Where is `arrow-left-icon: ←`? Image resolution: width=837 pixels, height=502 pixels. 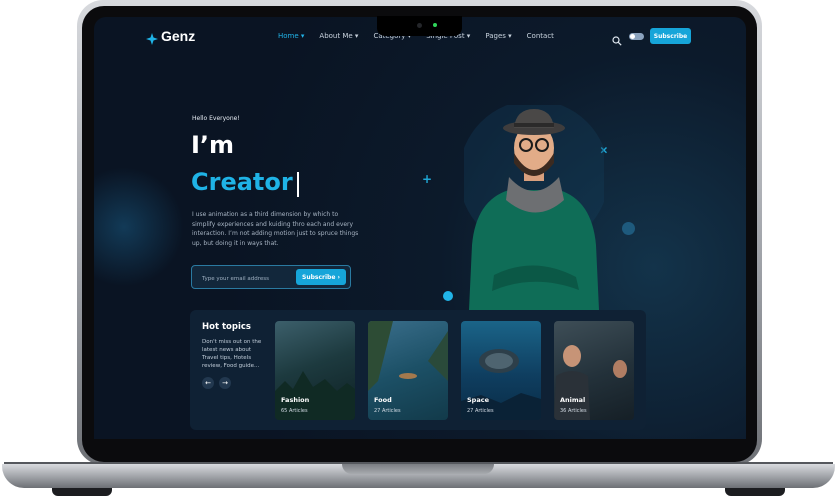
arrow-left-icon: ← is located at coordinates (208, 383).